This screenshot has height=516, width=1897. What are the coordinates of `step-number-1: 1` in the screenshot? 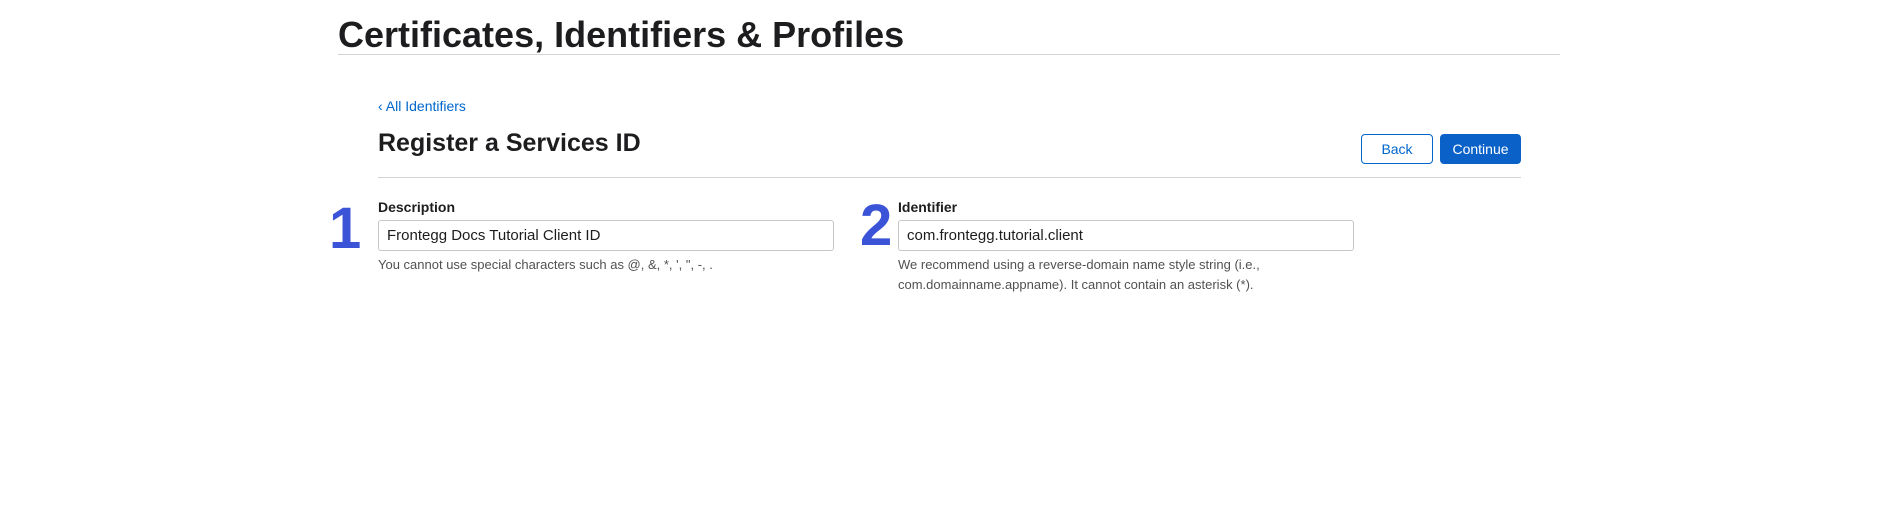 It's located at (345, 228).